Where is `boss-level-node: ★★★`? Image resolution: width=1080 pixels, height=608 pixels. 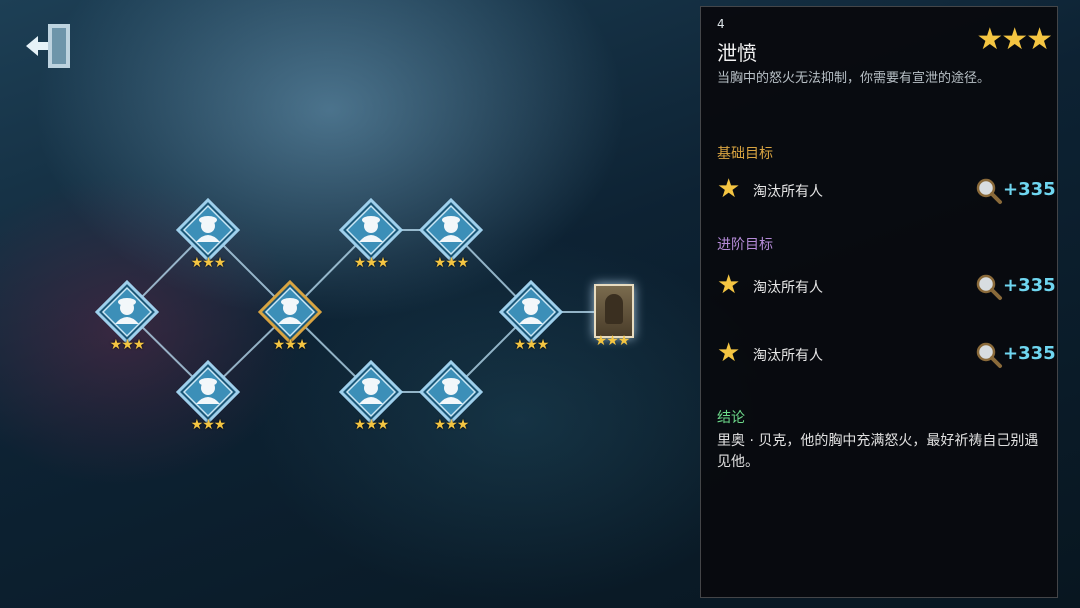 boss-level-node: ★★★ is located at coordinates (613, 316).